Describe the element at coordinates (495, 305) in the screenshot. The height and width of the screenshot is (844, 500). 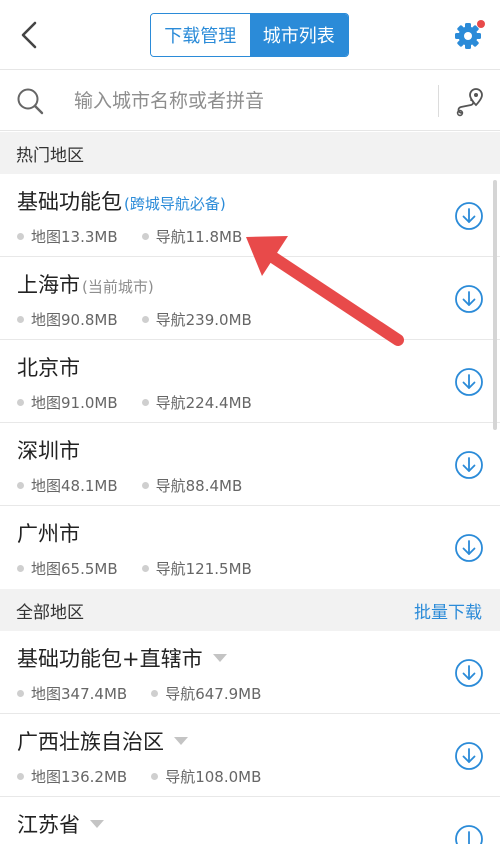
I see `scrollbar` at that location.